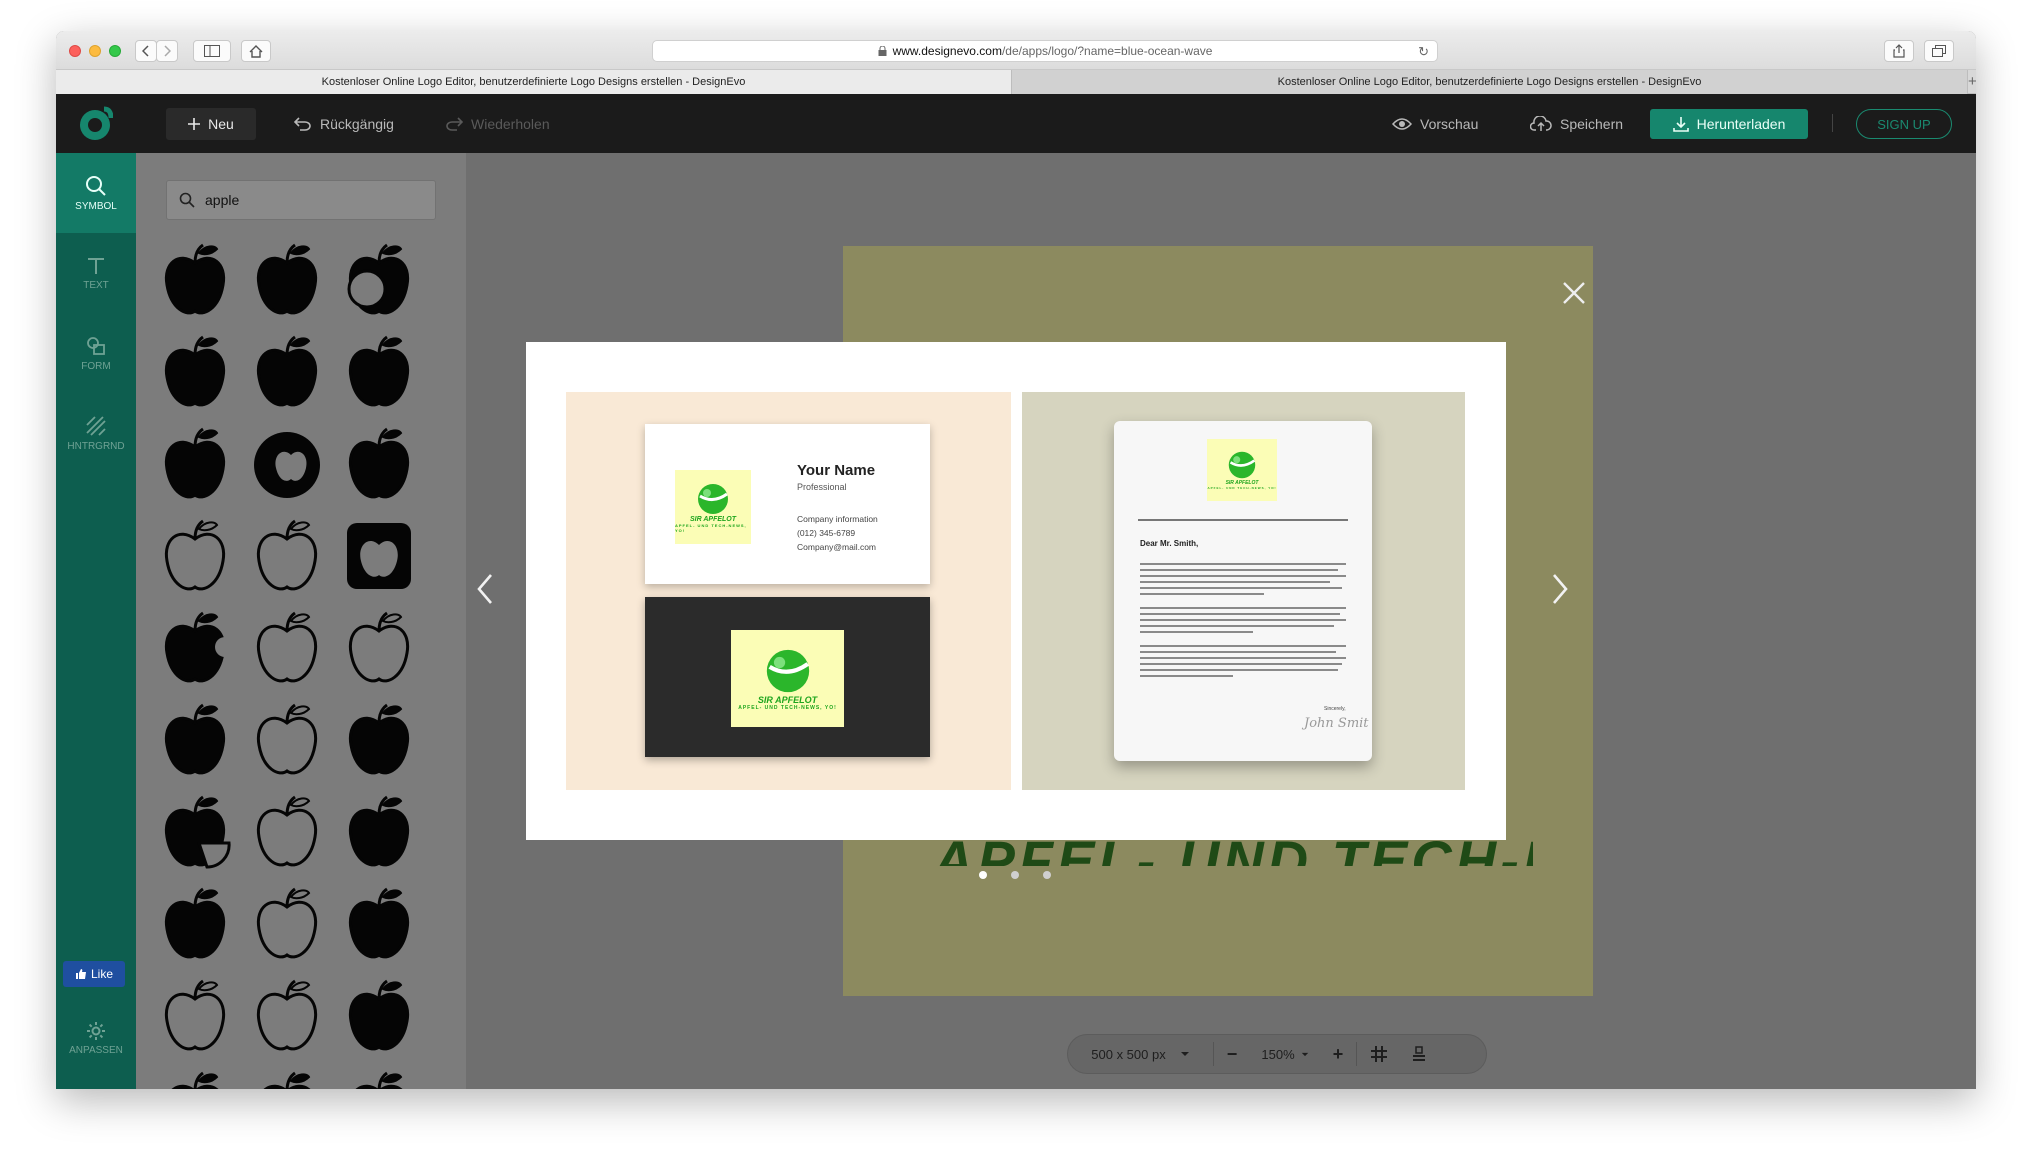  I want to click on undo-label: Rückgängig, so click(357, 124).